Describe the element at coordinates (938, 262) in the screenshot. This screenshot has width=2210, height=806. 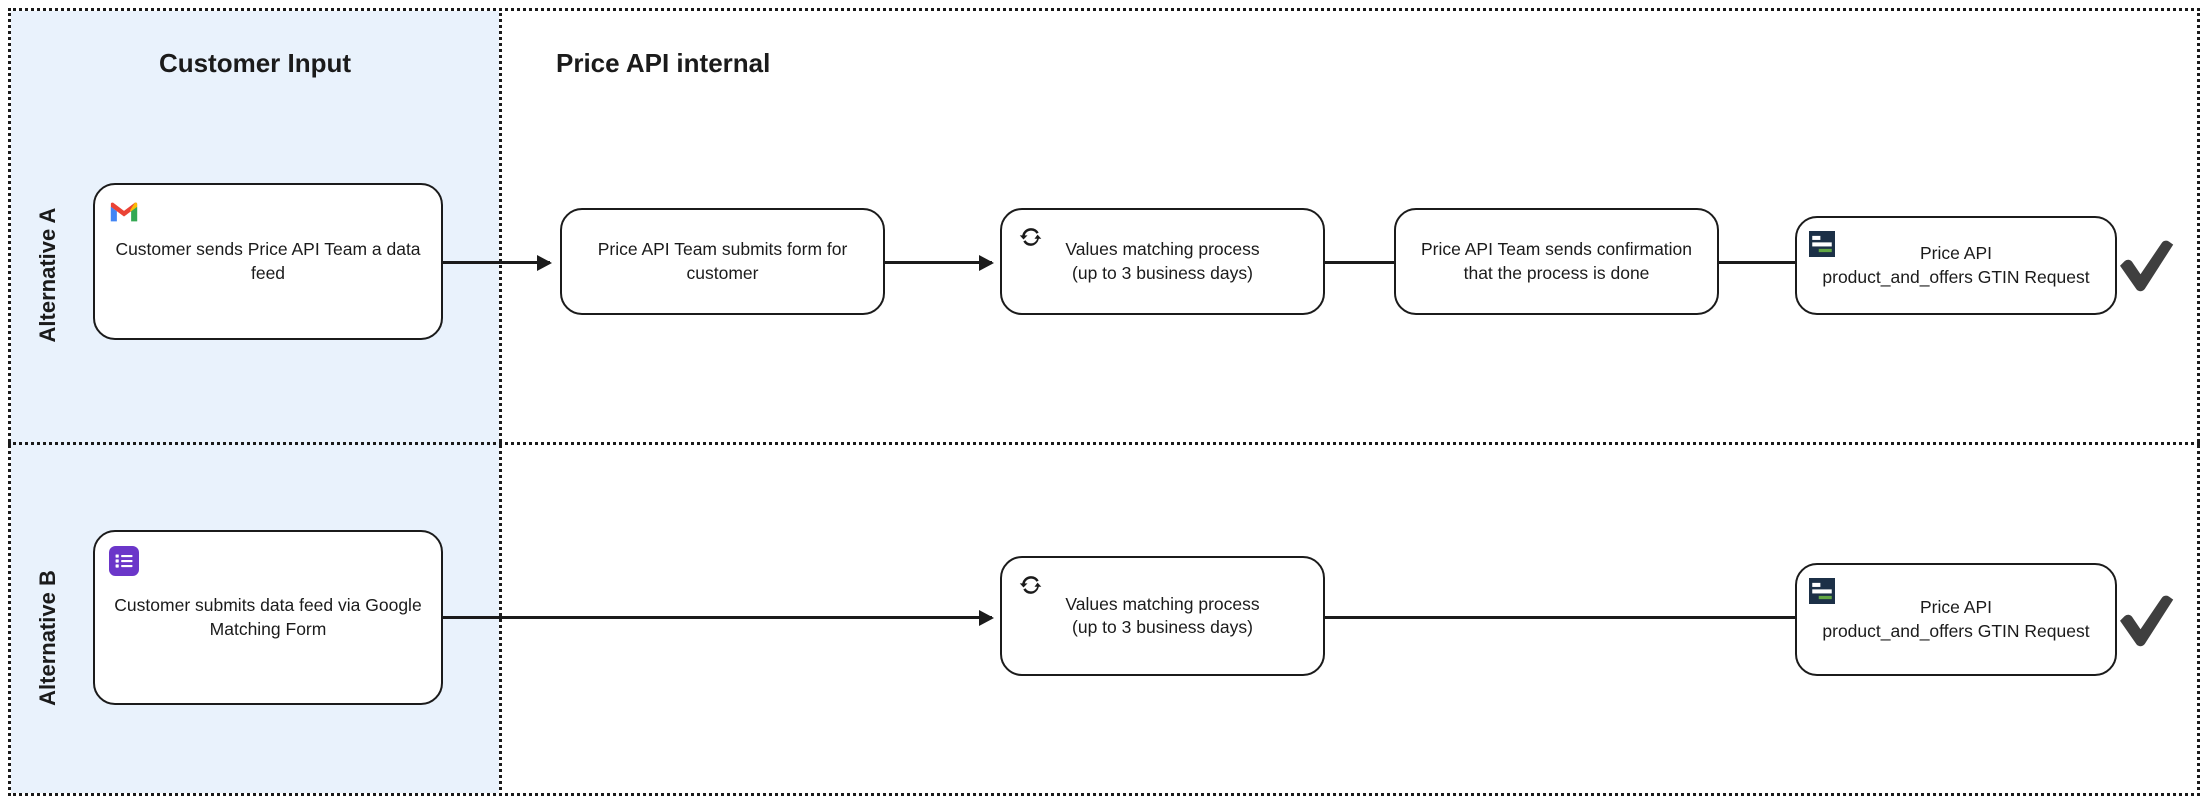
I see `arrow-a2-a3` at that location.